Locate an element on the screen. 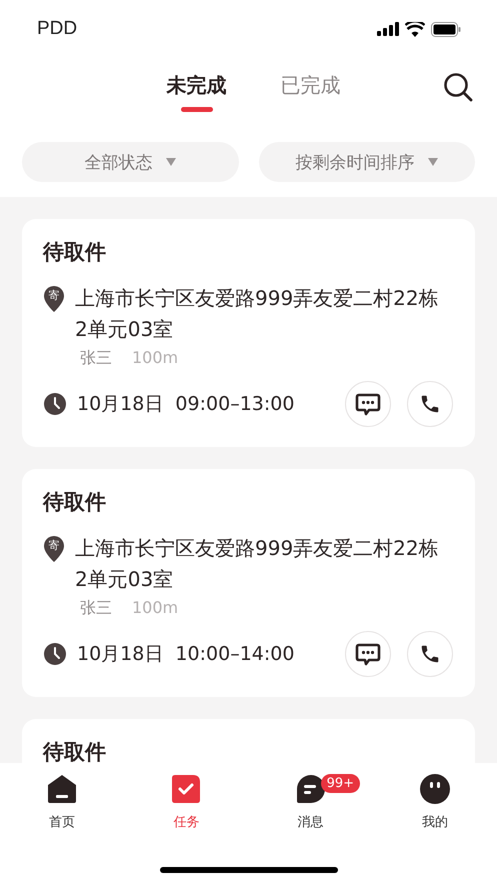 The height and width of the screenshot is (883, 497). nav-tab: 任务 is located at coordinates (186, 813).